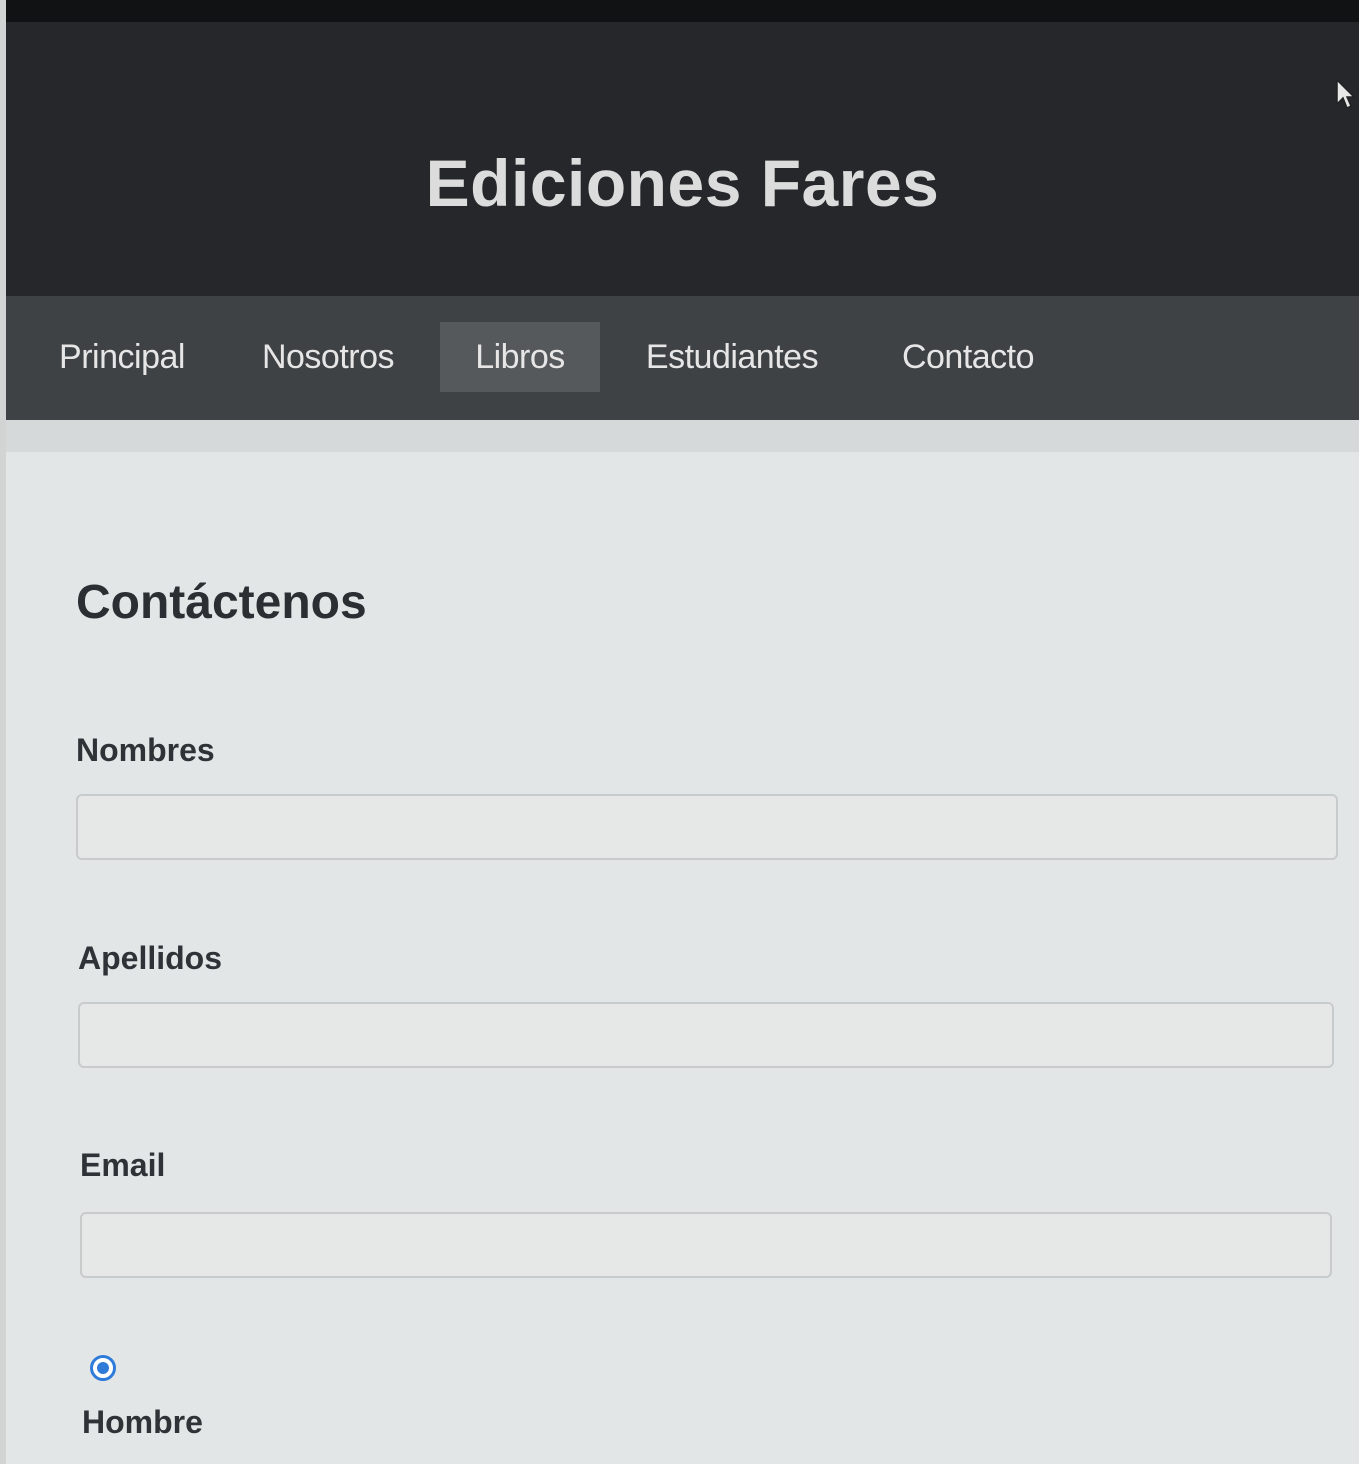  I want to click on nav-item-principal: Principal, so click(122, 357).